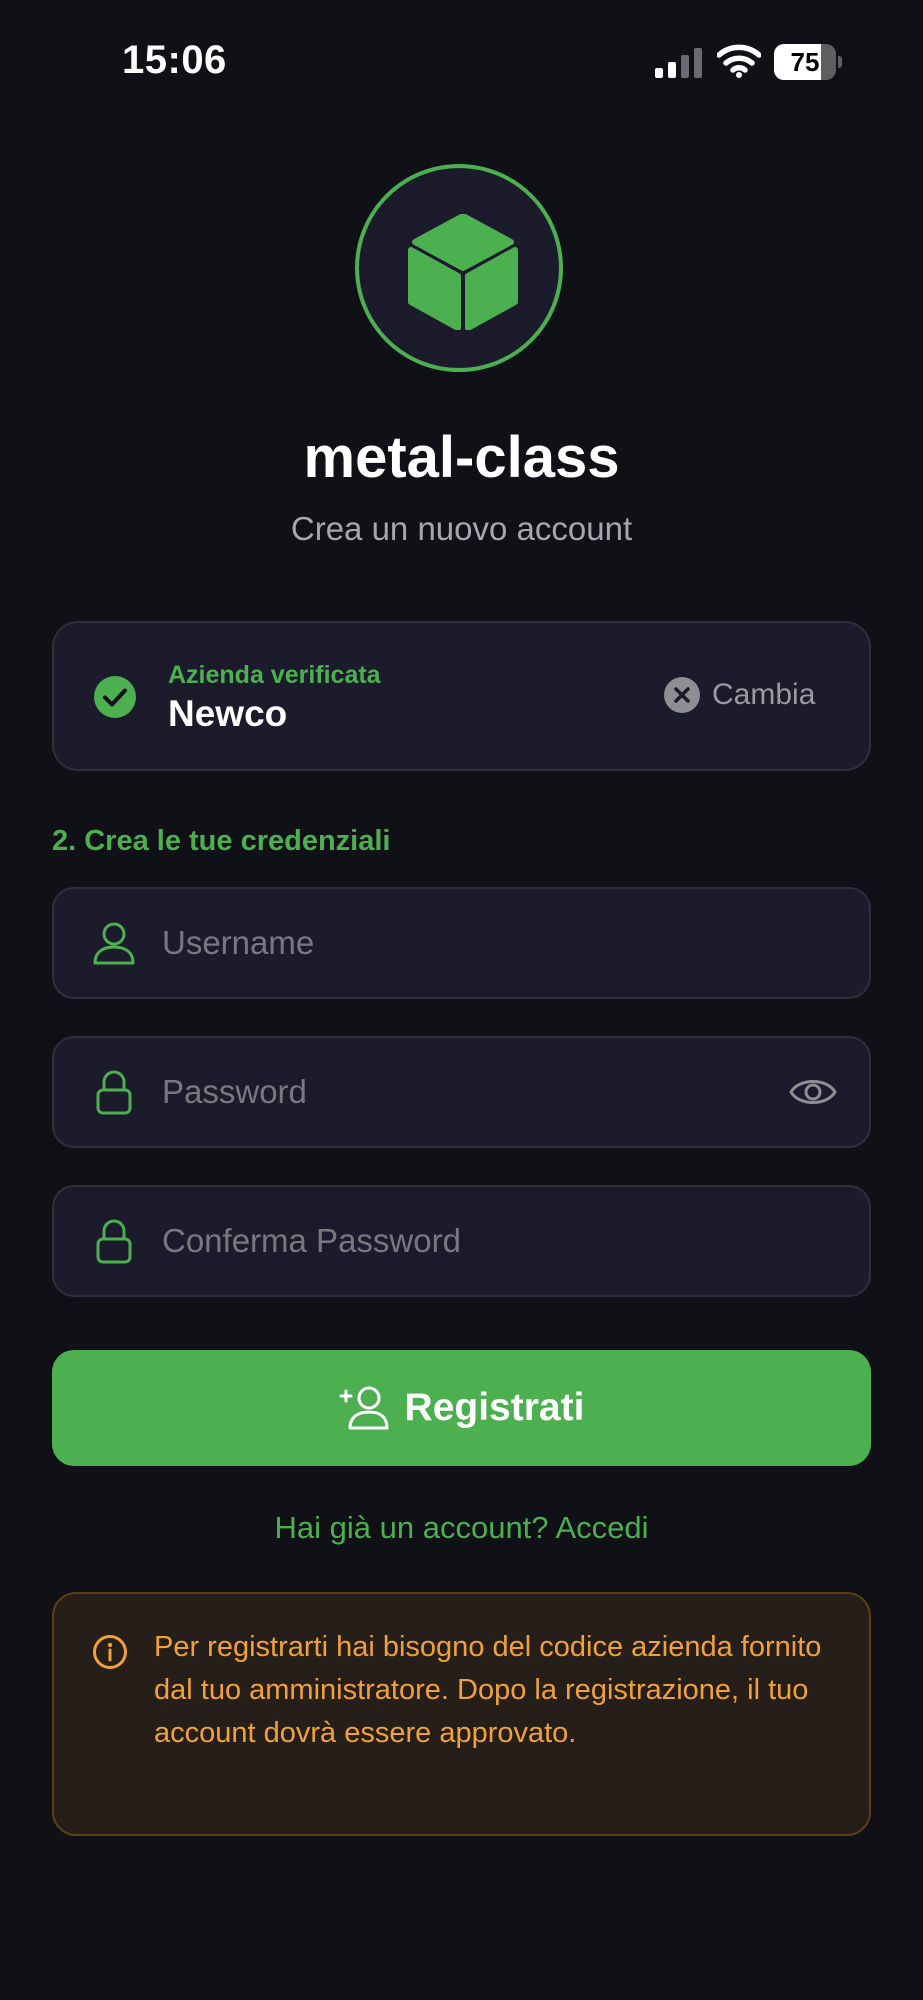 This screenshot has width=923, height=2000. I want to click on verified-label: Azienda verificata, so click(274, 675).